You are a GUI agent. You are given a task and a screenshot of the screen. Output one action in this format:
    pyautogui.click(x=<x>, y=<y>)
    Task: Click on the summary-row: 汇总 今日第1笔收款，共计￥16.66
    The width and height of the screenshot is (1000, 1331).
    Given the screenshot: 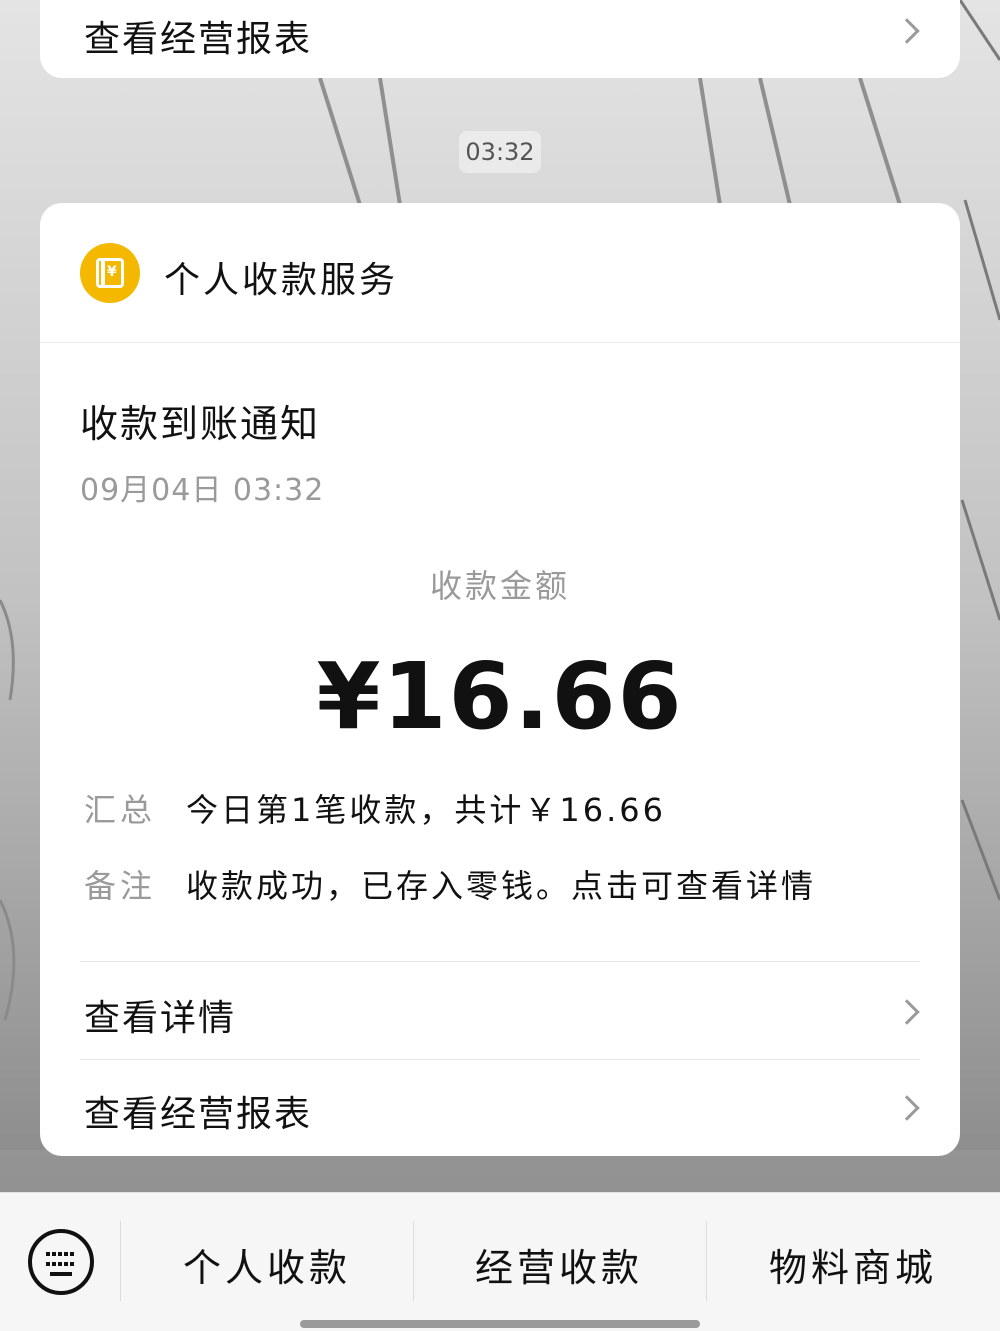 What is the action you would take?
    pyautogui.click(x=375, y=808)
    